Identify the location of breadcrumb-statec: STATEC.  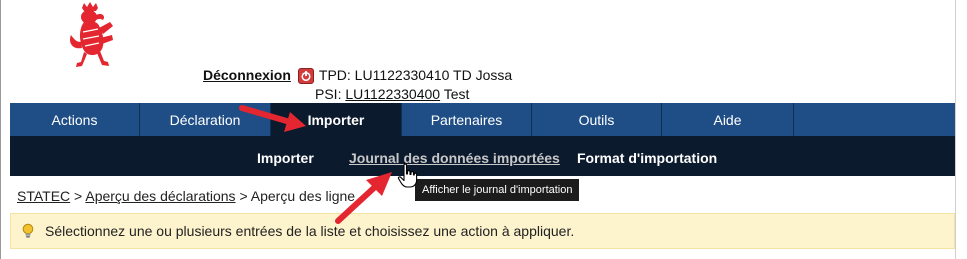
(43, 196).